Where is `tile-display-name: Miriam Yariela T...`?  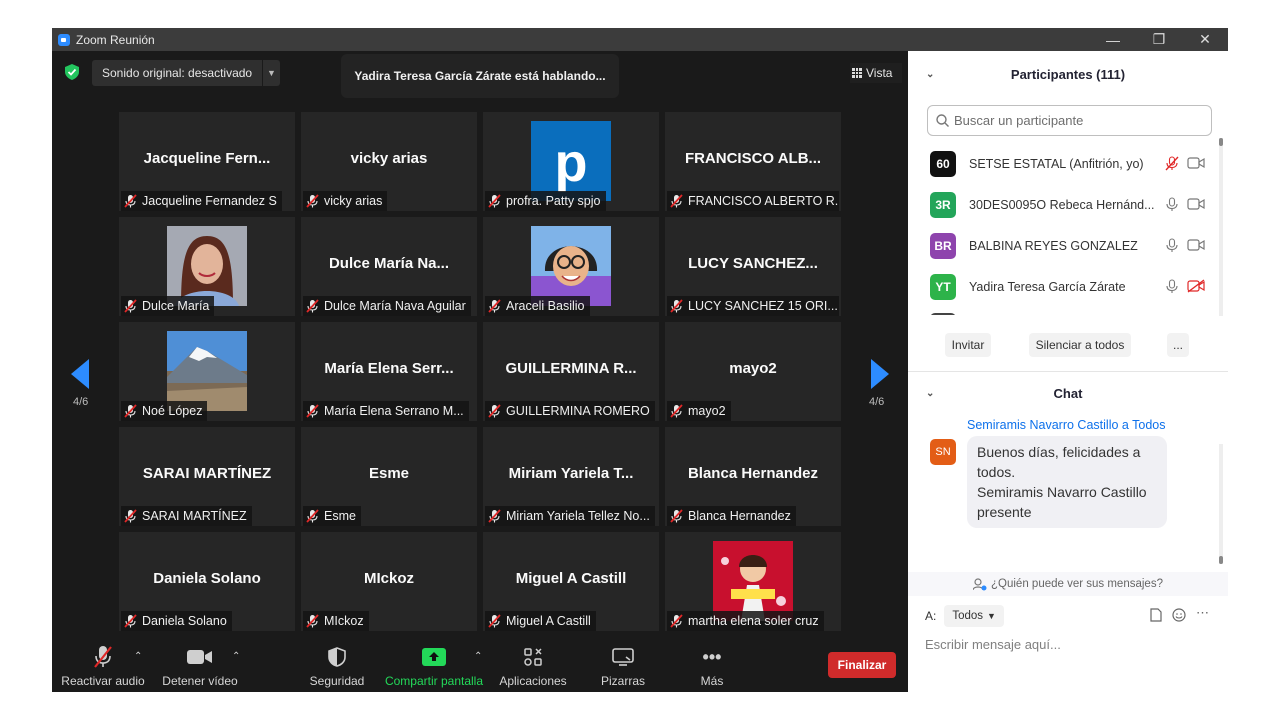
tile-display-name: Miriam Yariela T... is located at coordinates (571, 473).